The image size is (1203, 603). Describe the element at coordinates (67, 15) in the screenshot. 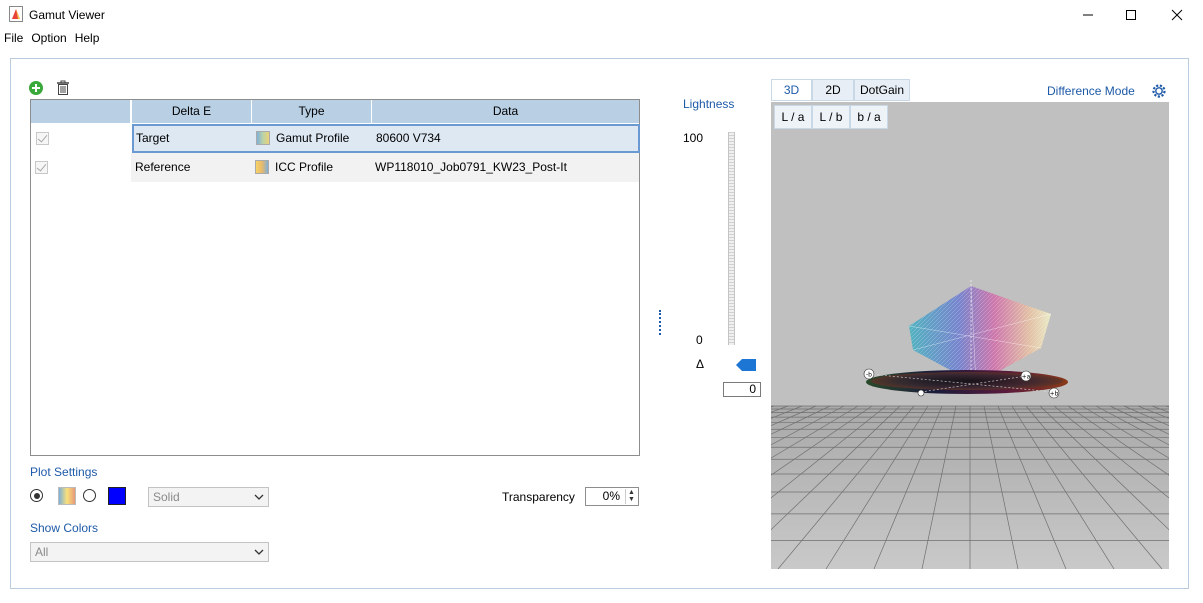

I see `window-title: Gamut Viewer` at that location.